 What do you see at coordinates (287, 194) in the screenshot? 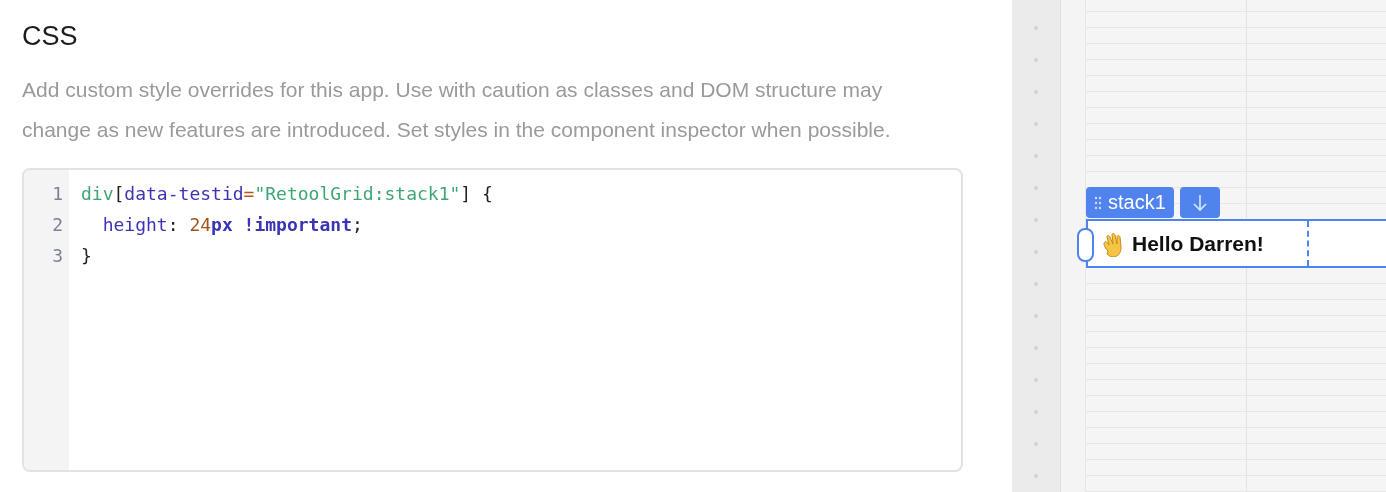
I see `code-line: div[data-testid="RetoolGrid:stack1"] {` at bounding box center [287, 194].